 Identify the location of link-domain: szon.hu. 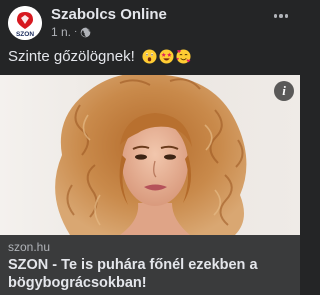
(29, 247).